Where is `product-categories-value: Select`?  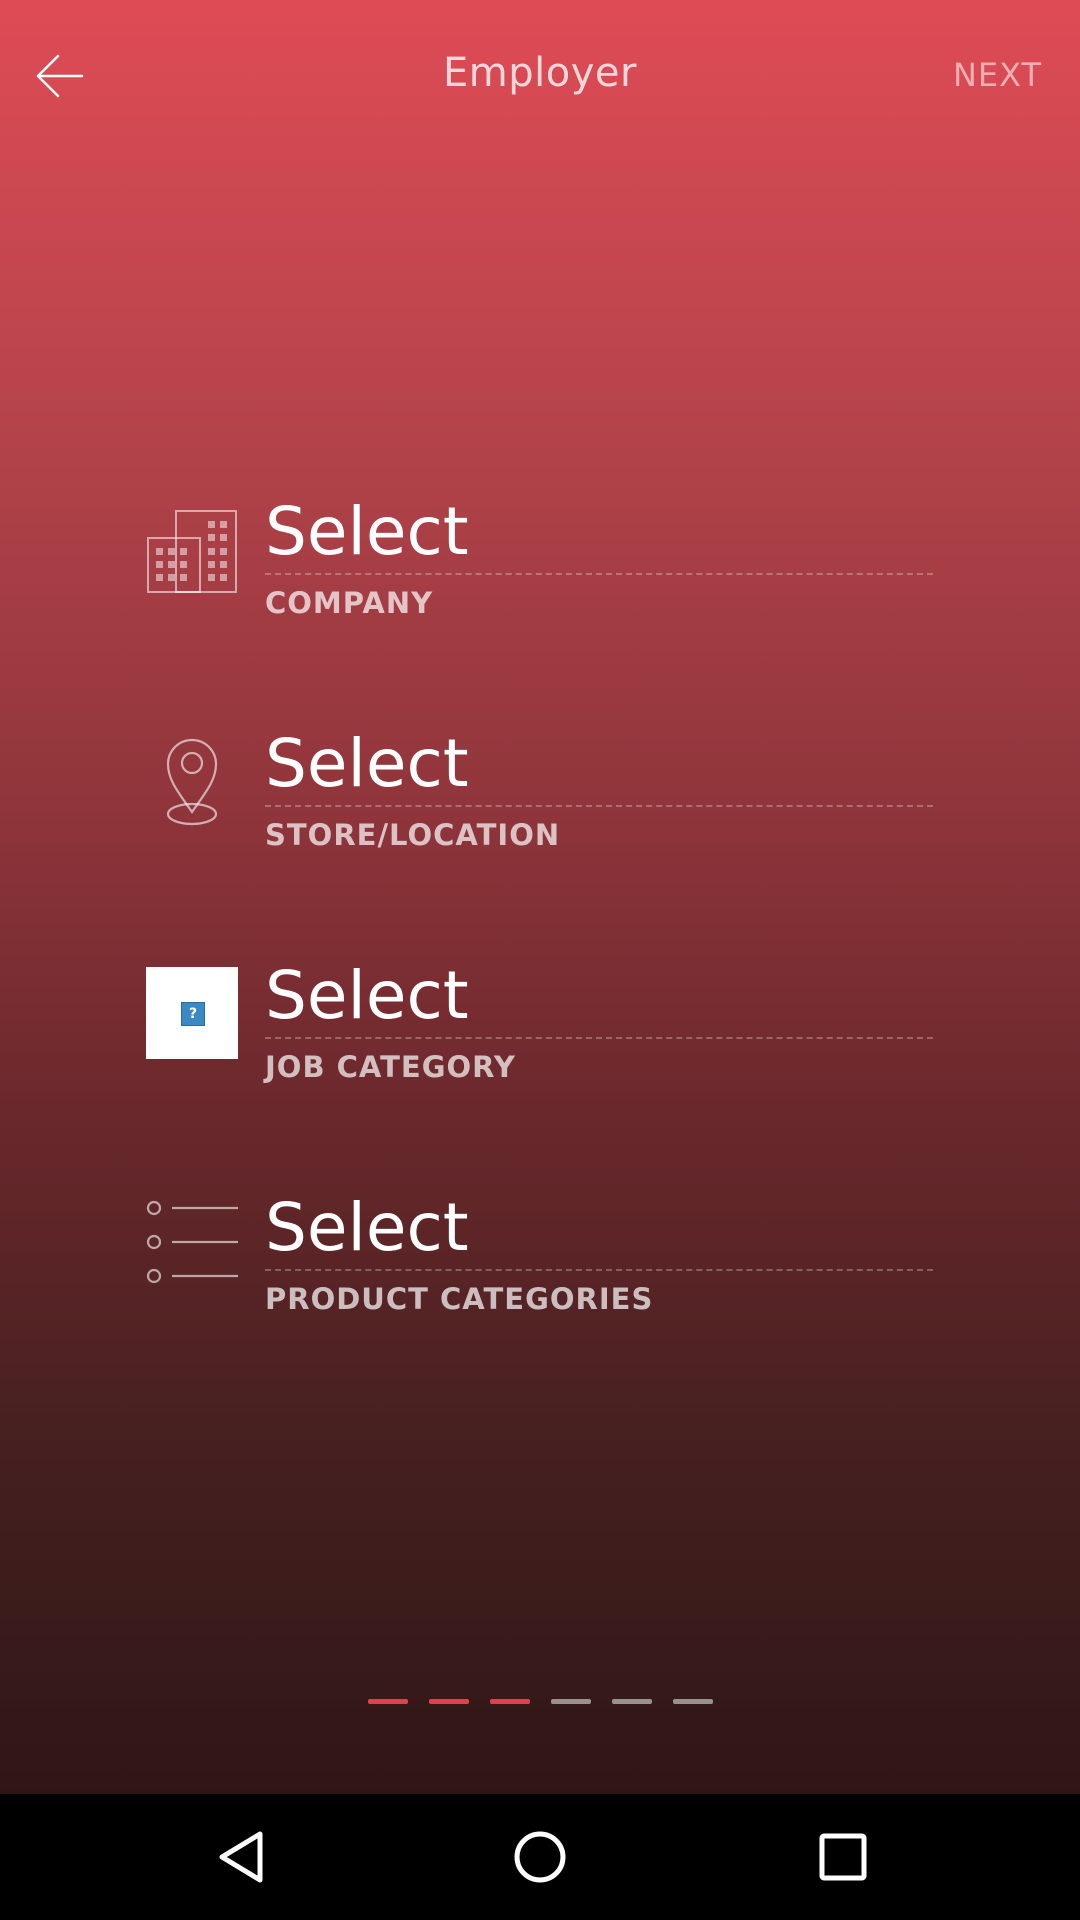
product-categories-value: Select is located at coordinates (367, 1227).